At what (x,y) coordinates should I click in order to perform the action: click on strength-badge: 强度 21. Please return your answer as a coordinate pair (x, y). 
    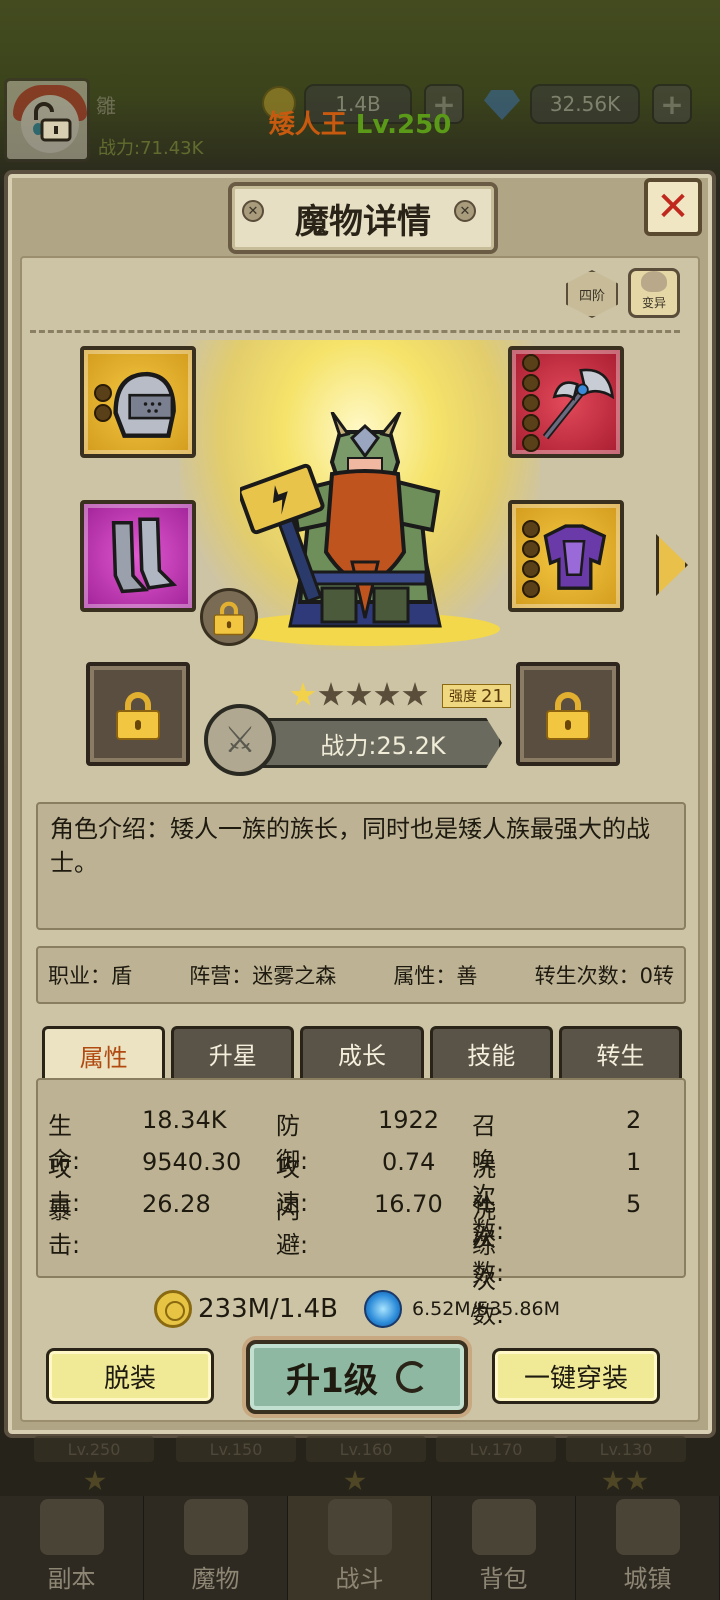
    Looking at the image, I should click on (476, 696).